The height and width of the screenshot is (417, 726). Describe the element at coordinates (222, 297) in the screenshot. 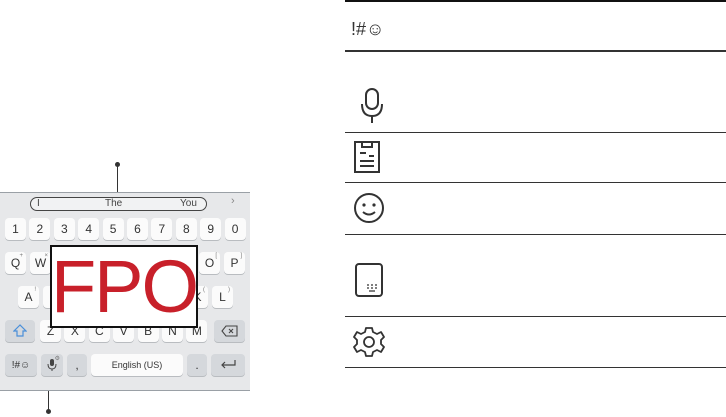

I see `key-l: L)` at that location.